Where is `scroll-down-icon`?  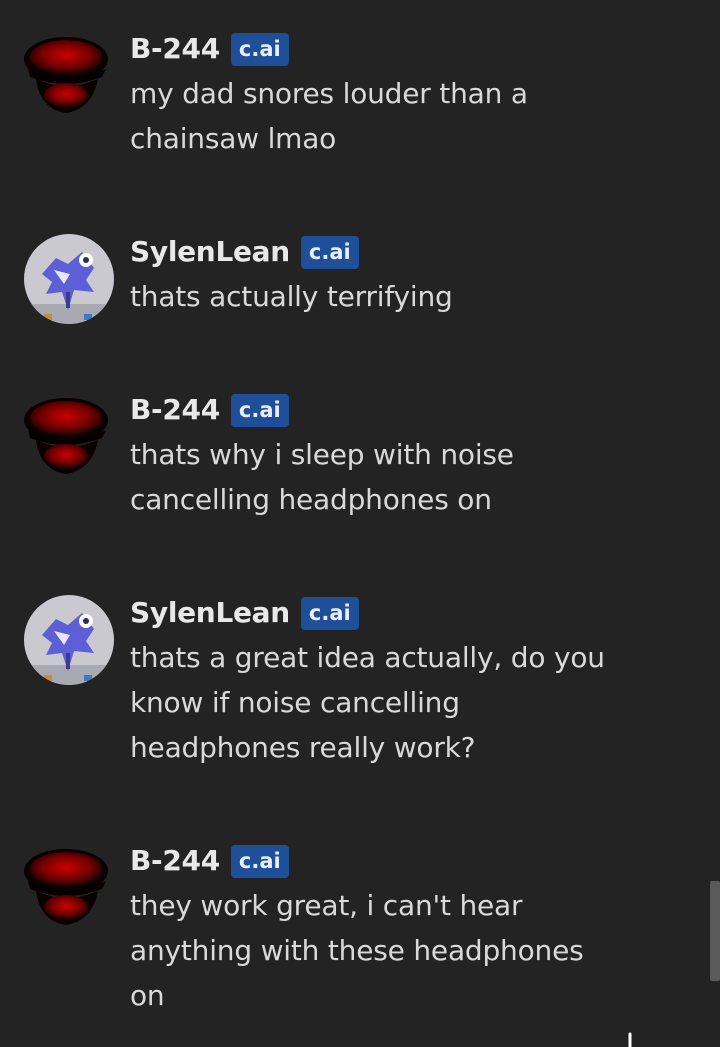
scroll-down-icon is located at coordinates (630, 1038).